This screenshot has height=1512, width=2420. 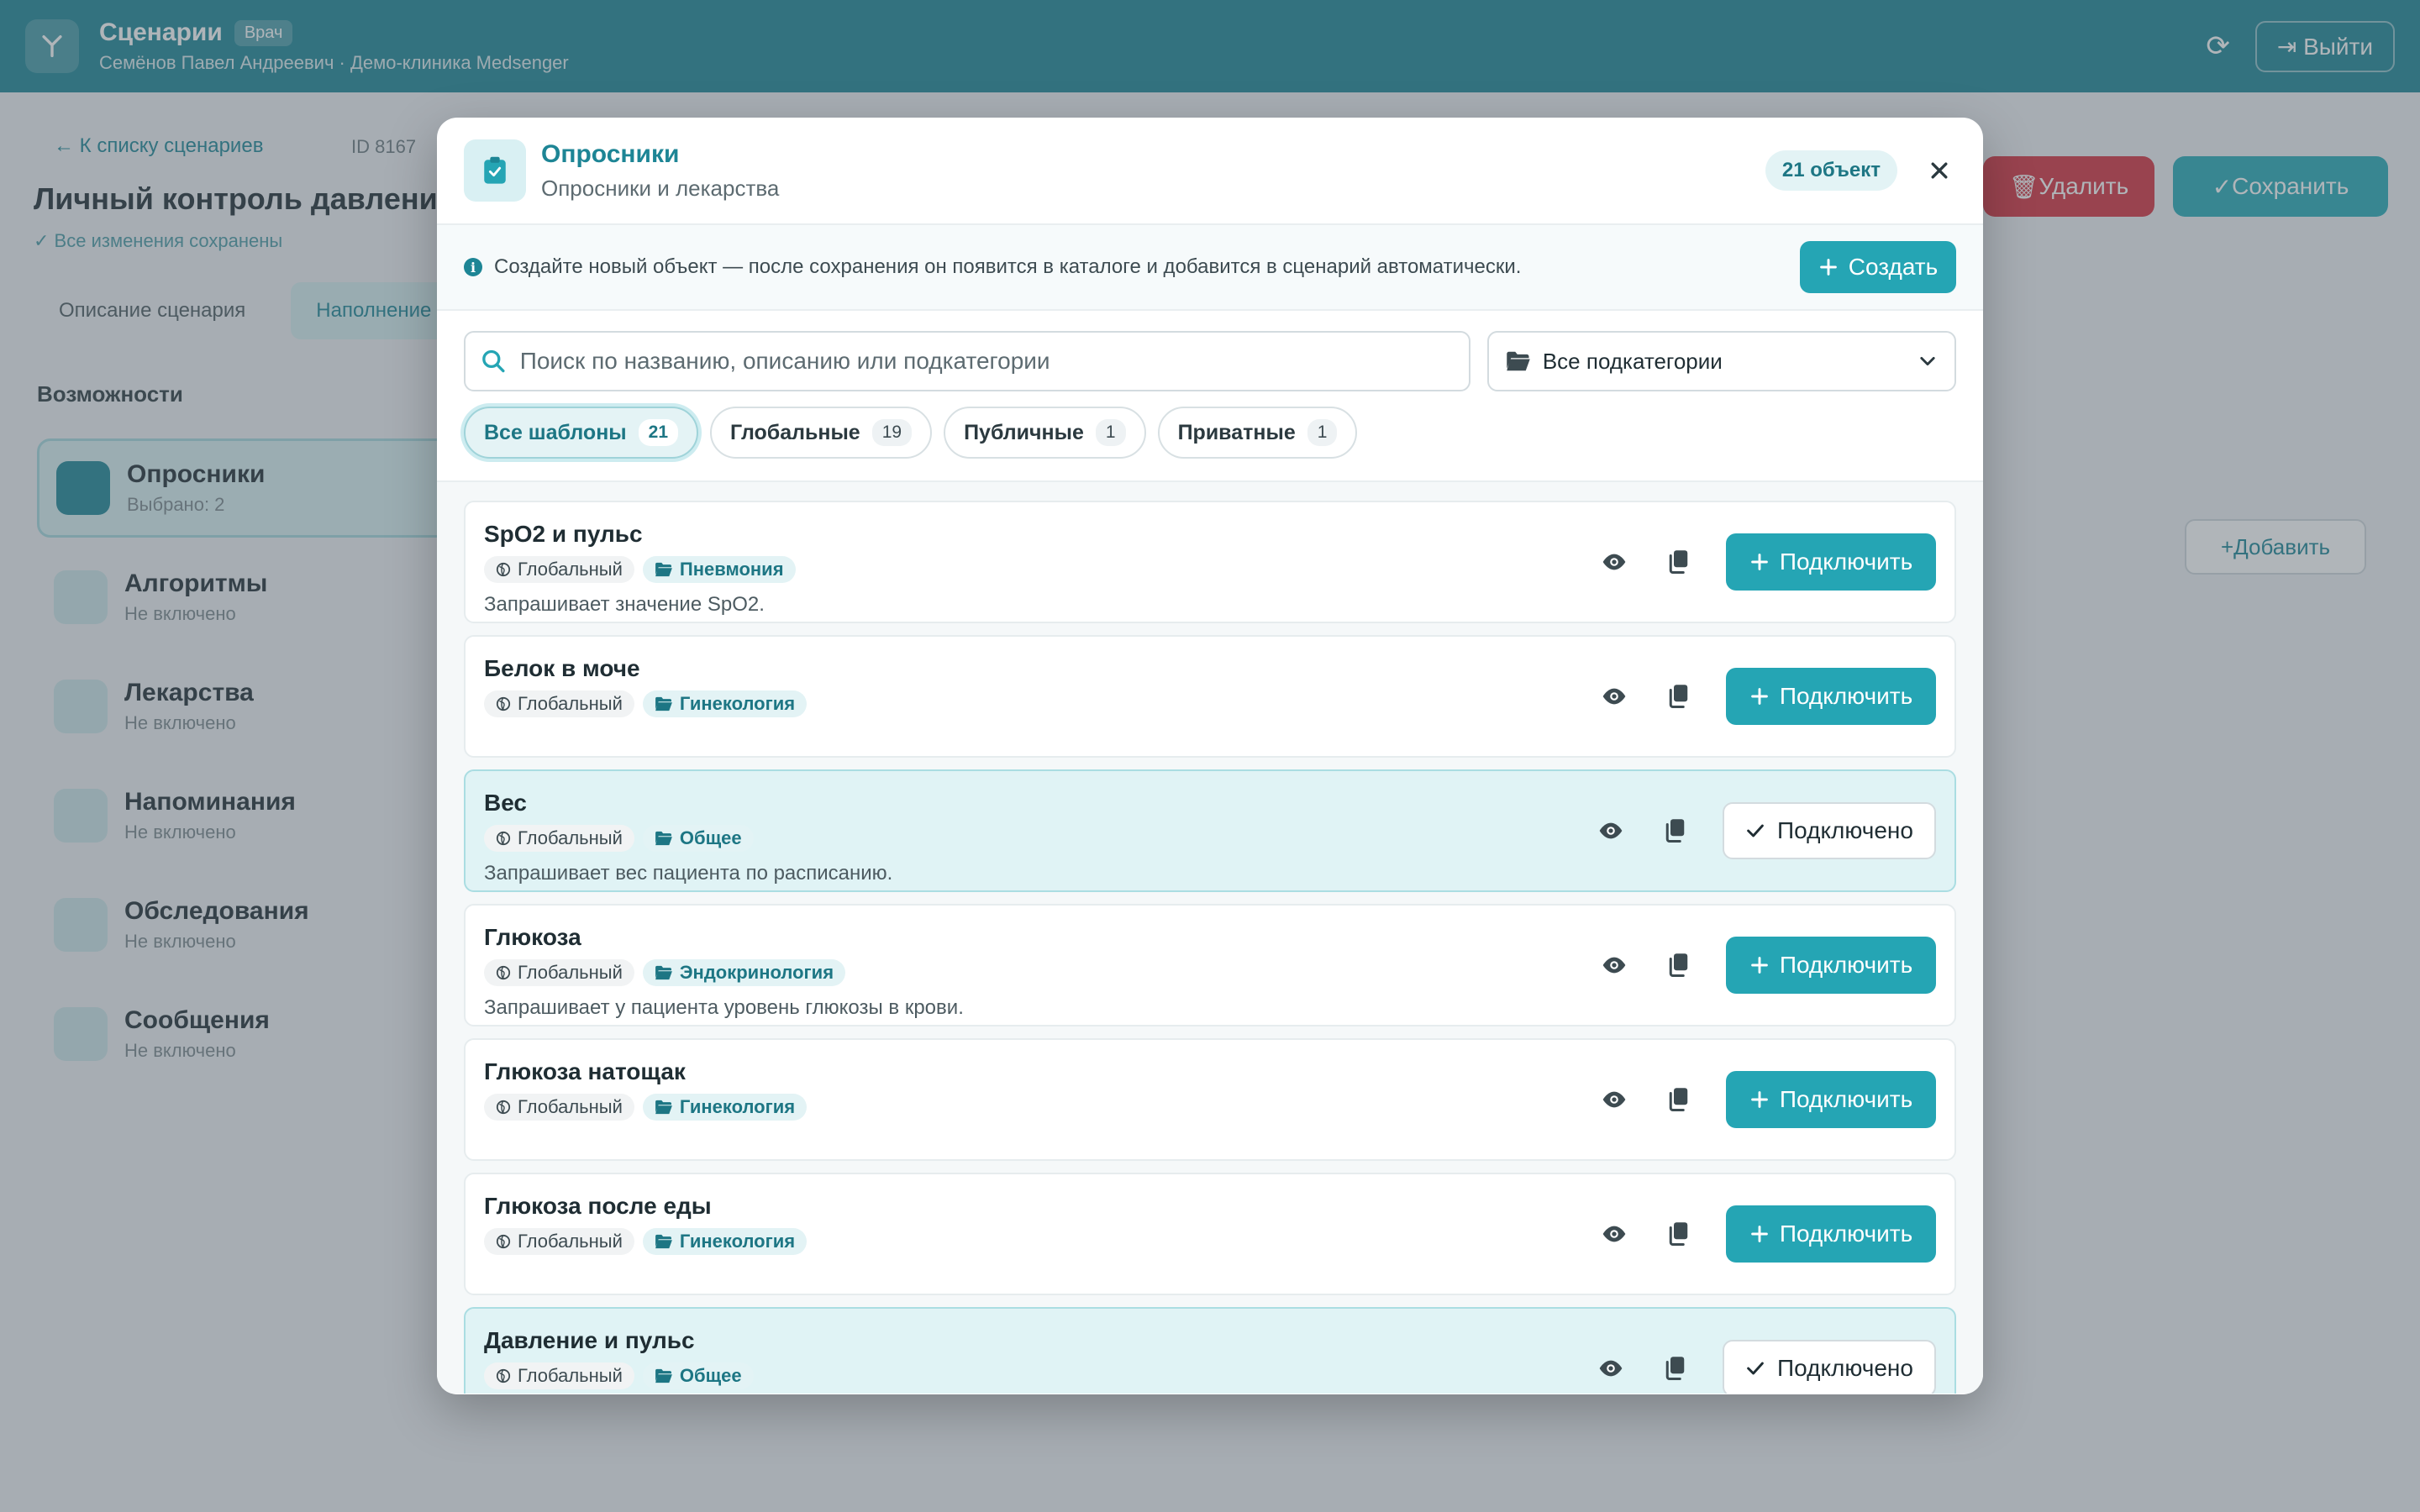 What do you see at coordinates (756, 972) in the screenshot?
I see `category-tag-label: Эндокринология` at bounding box center [756, 972].